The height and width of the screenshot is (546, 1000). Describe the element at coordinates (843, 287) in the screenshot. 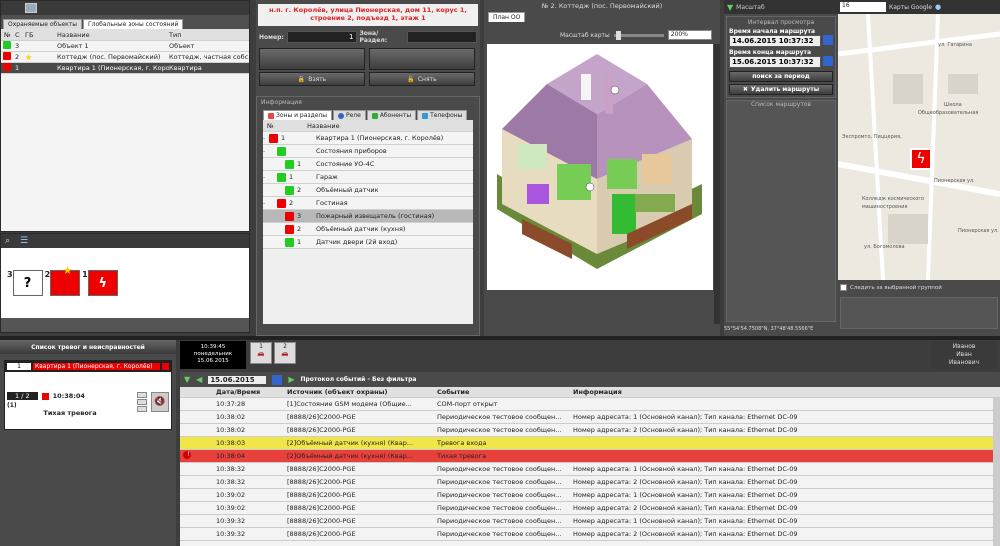

I see `follow-group-checkbox` at that location.